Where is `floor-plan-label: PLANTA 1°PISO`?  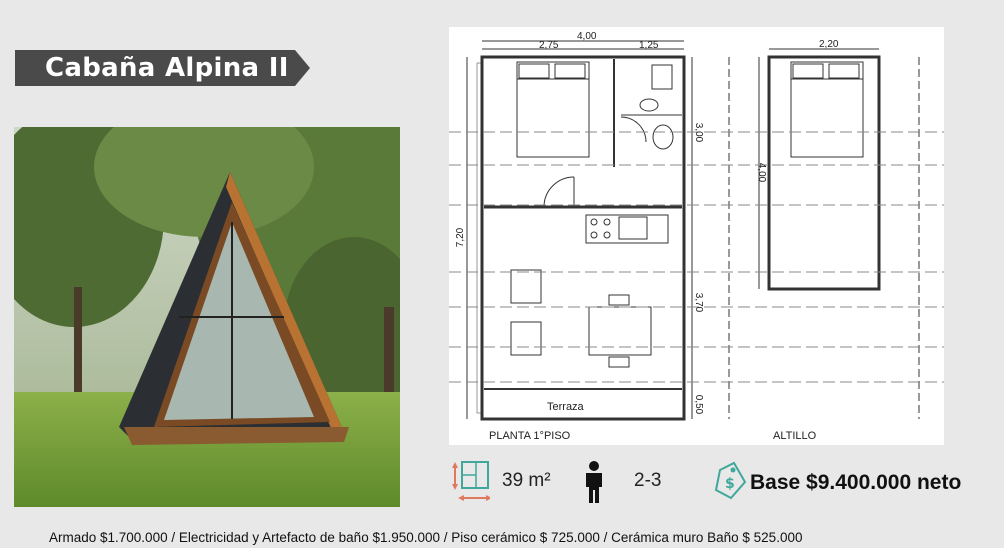 floor-plan-label: PLANTA 1°PISO is located at coordinates (530, 436).